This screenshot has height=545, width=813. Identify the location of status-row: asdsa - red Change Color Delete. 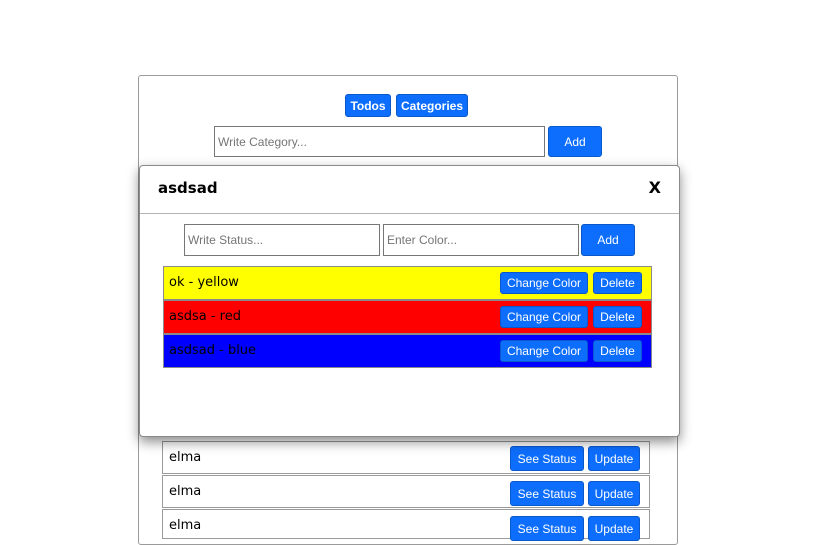
(407, 317).